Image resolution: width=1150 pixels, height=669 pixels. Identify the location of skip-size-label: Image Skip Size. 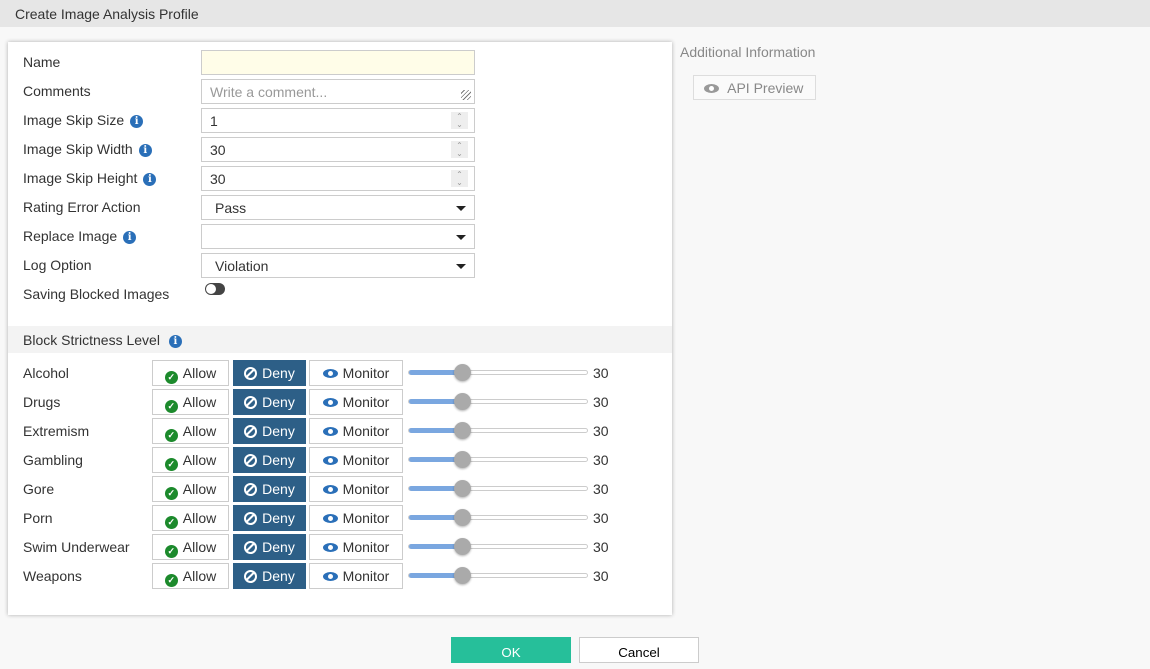
(74, 120).